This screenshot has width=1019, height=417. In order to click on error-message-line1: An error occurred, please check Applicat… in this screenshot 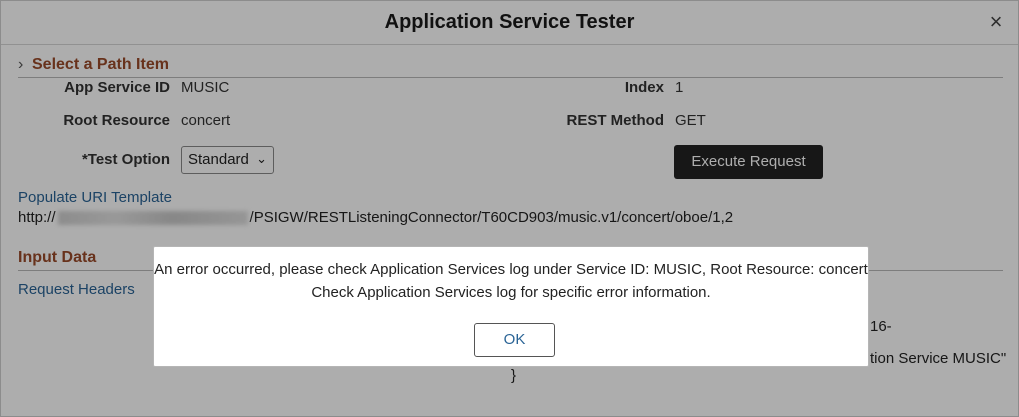, I will do `click(511, 269)`.